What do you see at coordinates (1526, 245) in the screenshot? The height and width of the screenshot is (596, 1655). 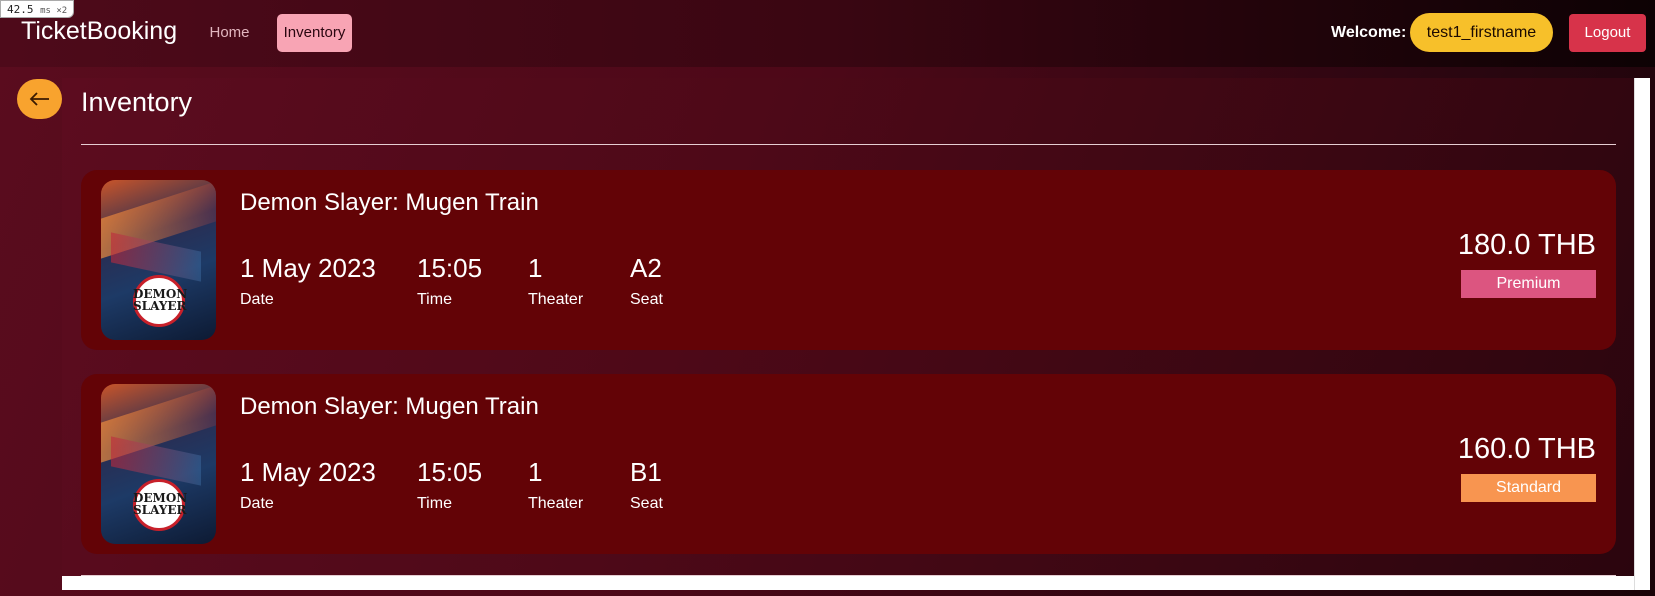 I see `ticket-price: 180.0 THB` at bounding box center [1526, 245].